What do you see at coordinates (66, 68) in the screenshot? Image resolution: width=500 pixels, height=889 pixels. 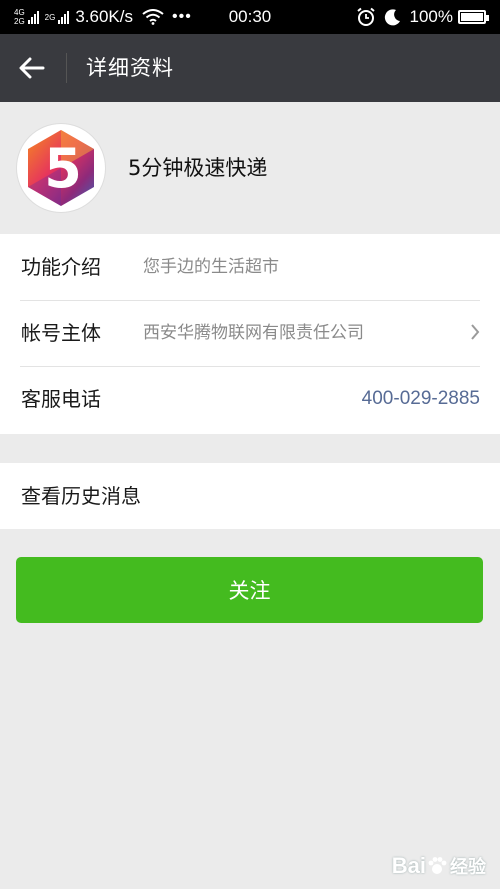 I see `title-divider` at bounding box center [66, 68].